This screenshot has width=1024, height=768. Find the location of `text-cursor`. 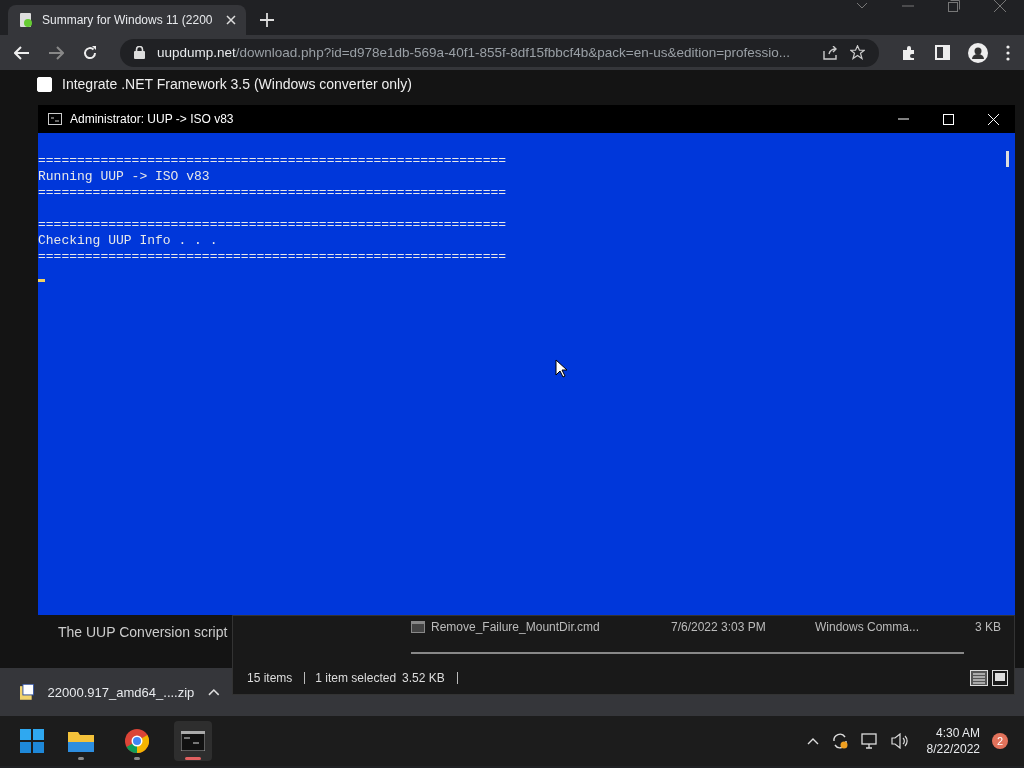

text-cursor is located at coordinates (41, 280).